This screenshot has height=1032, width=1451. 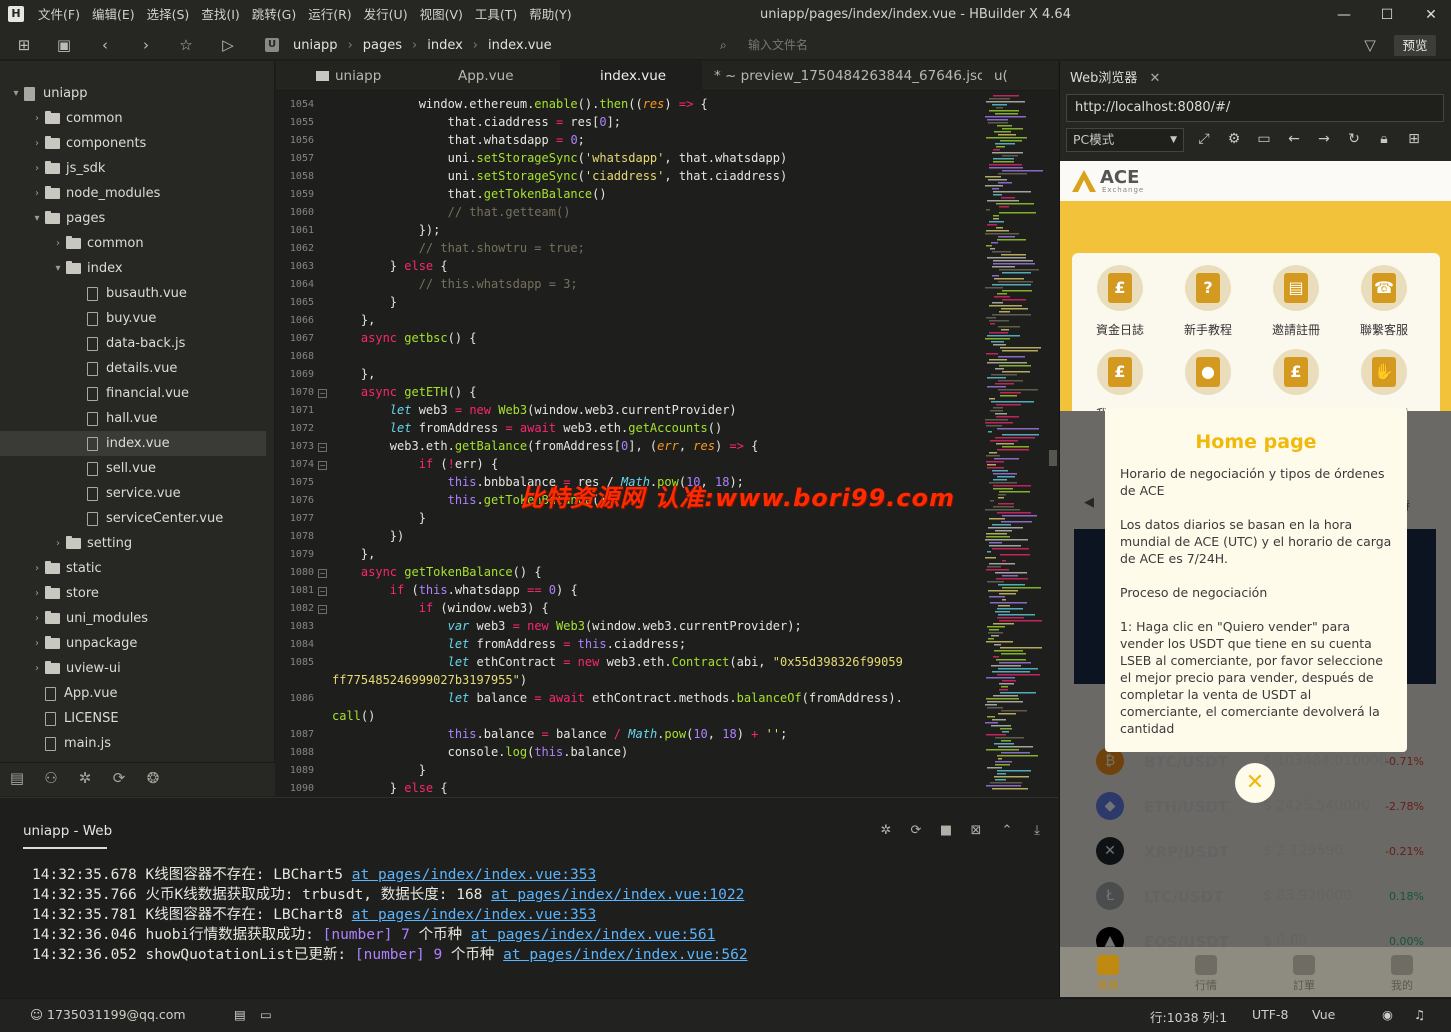 I want to click on tree-item: › node_modules, so click(x=133, y=193).